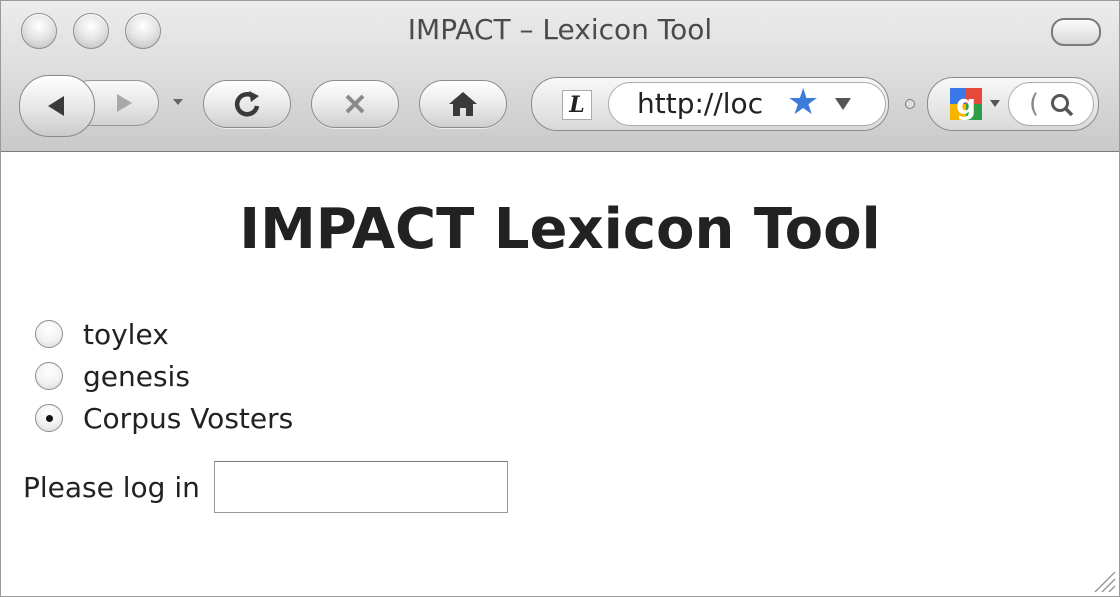 This screenshot has width=1120, height=597. What do you see at coordinates (1104, 581) in the screenshot?
I see `resize-grip-icon` at bounding box center [1104, 581].